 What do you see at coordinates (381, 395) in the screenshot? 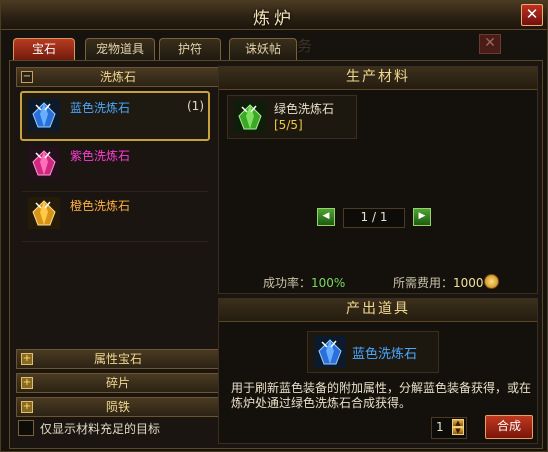
I see `output-description: 用于刷新蓝色装备的附加属性，分解蓝色装备获得，或在炼炉处通过绿色洗炼石合成获得。` at bounding box center [381, 395].